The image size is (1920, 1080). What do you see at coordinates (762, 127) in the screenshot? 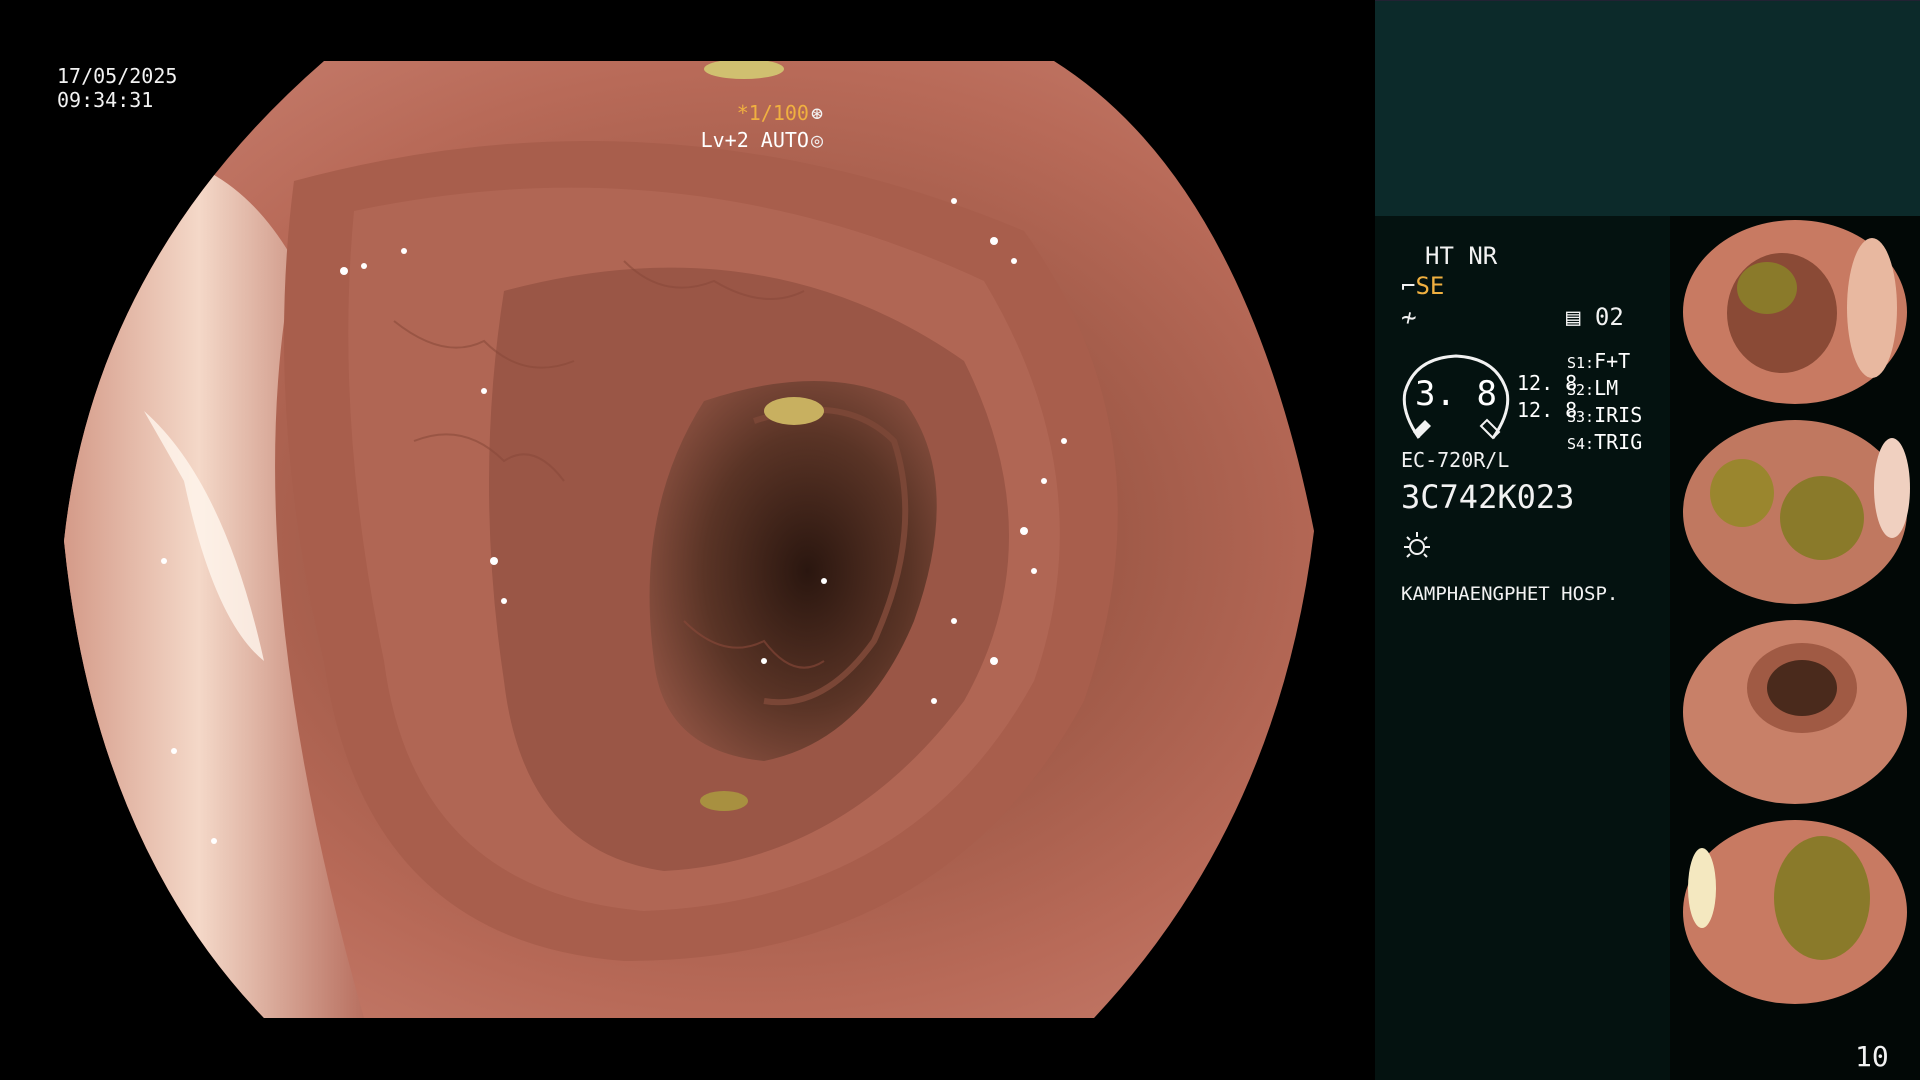
I see `zoom-overlay: *1/100 ⊛ Lv+2 AUTO ◎` at bounding box center [762, 127].